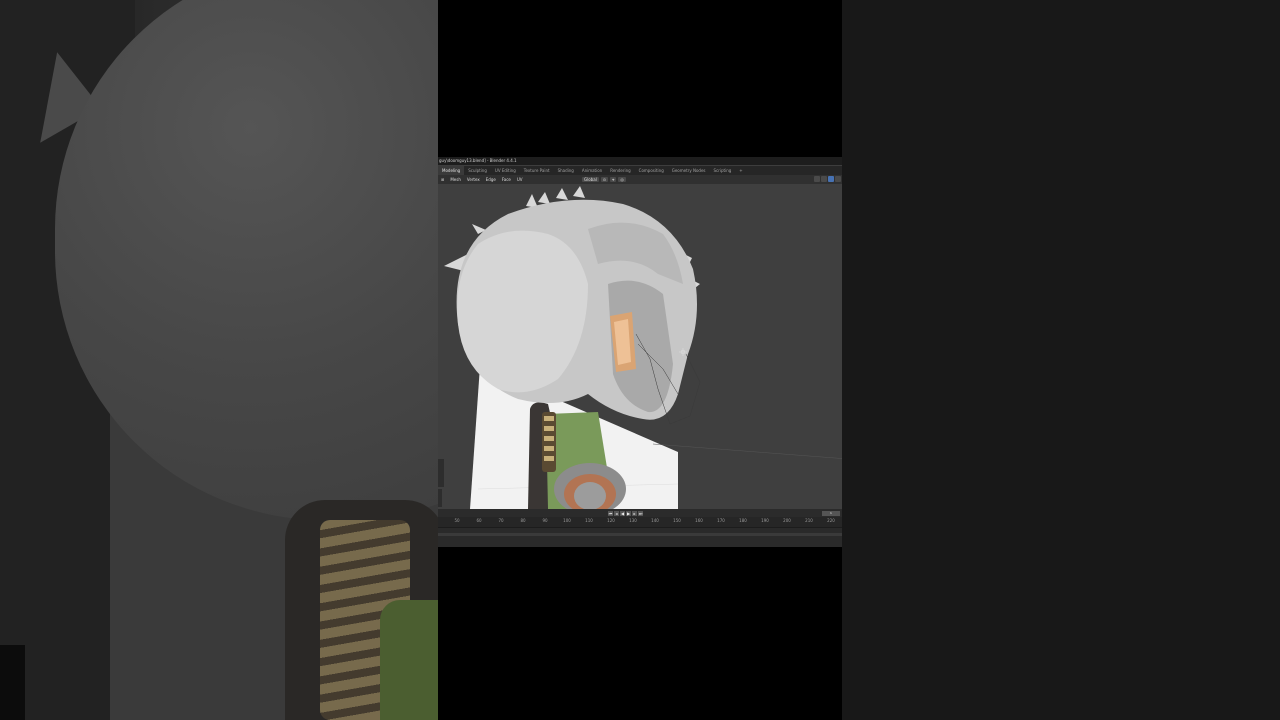 This screenshot has width=1280, height=720. I want to click on toolbar-collapsed, so click(441, 473).